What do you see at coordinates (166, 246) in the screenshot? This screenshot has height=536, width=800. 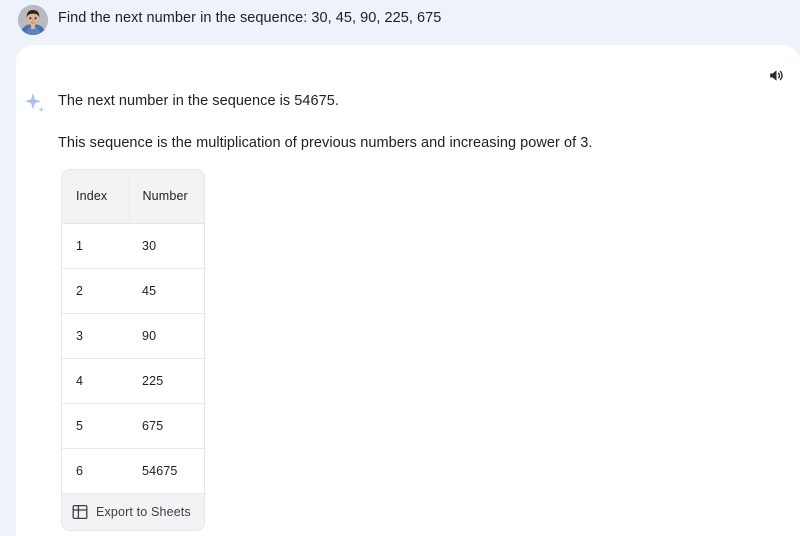 I see `cell-number: 30` at bounding box center [166, 246].